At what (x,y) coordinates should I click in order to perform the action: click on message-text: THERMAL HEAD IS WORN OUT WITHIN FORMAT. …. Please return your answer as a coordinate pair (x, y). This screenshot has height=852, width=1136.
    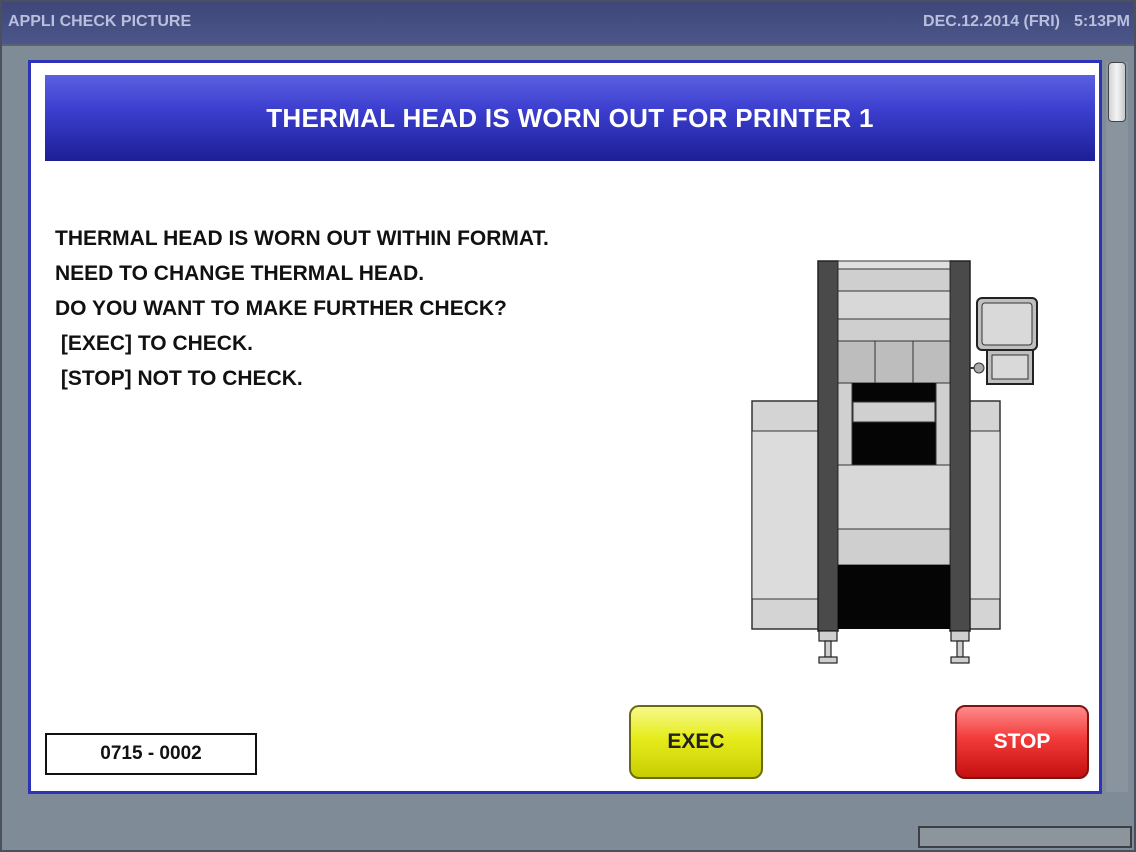
    Looking at the image, I should click on (302, 308).